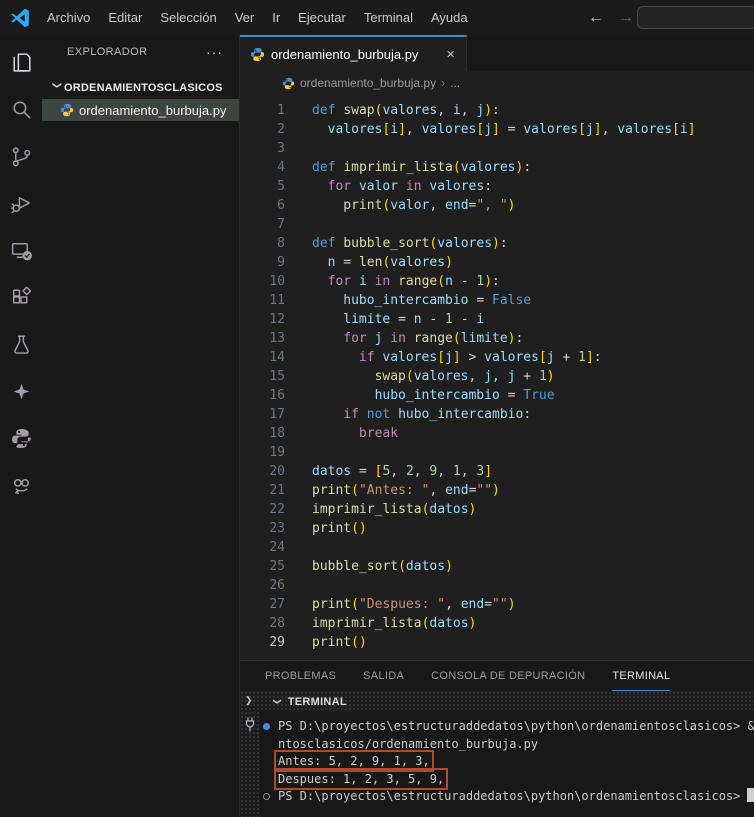  Describe the element at coordinates (21, 203) in the screenshot. I see `run-and-debug-icon` at that location.